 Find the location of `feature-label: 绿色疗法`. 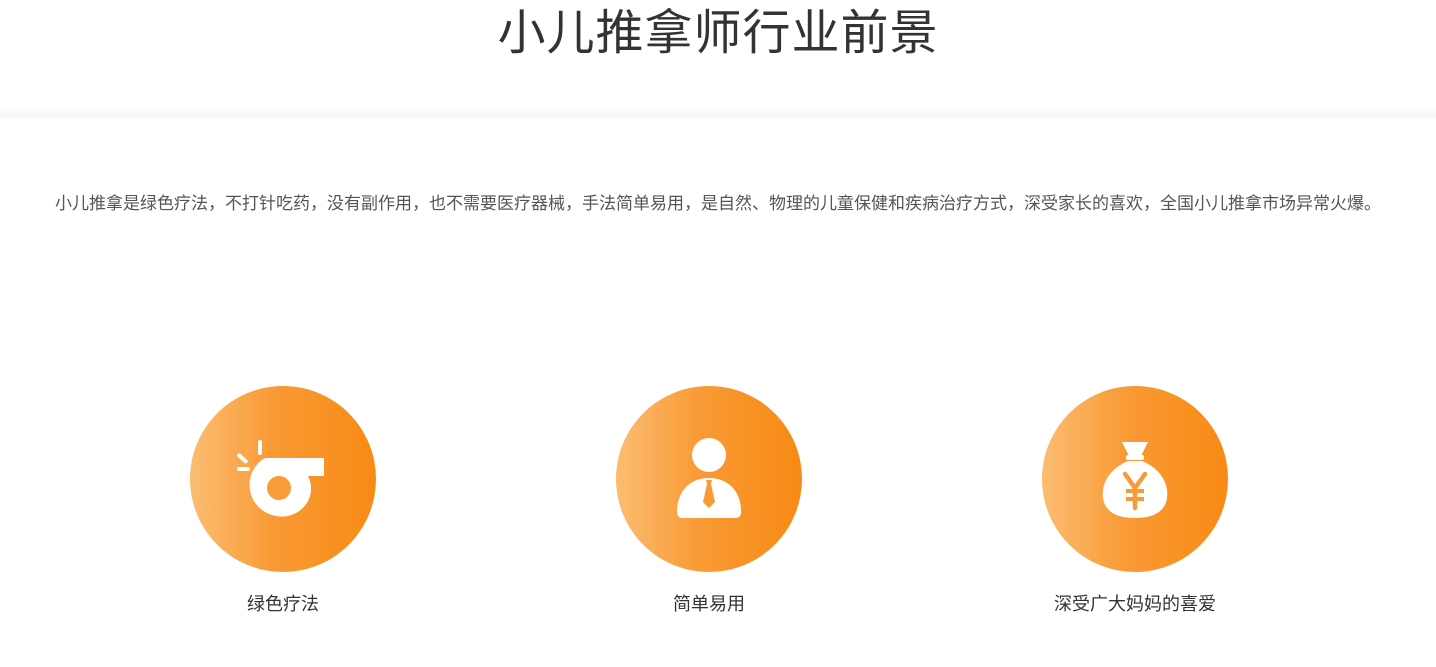

feature-label: 绿色疗法 is located at coordinates (283, 604).